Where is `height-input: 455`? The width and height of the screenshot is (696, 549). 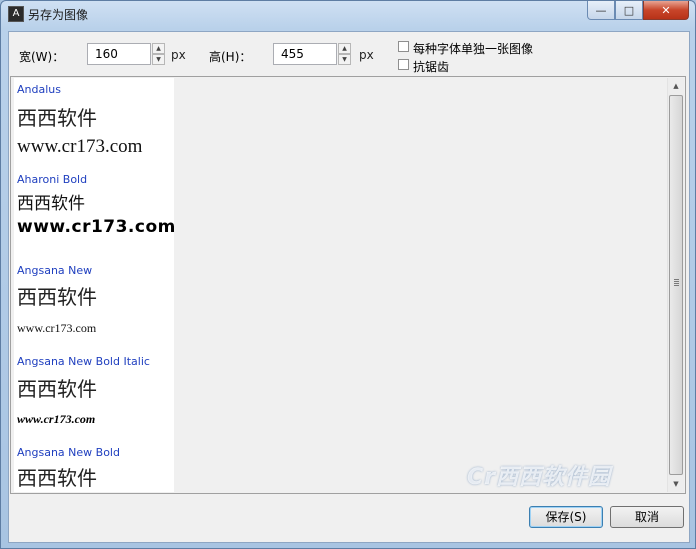 height-input: 455 is located at coordinates (305, 54).